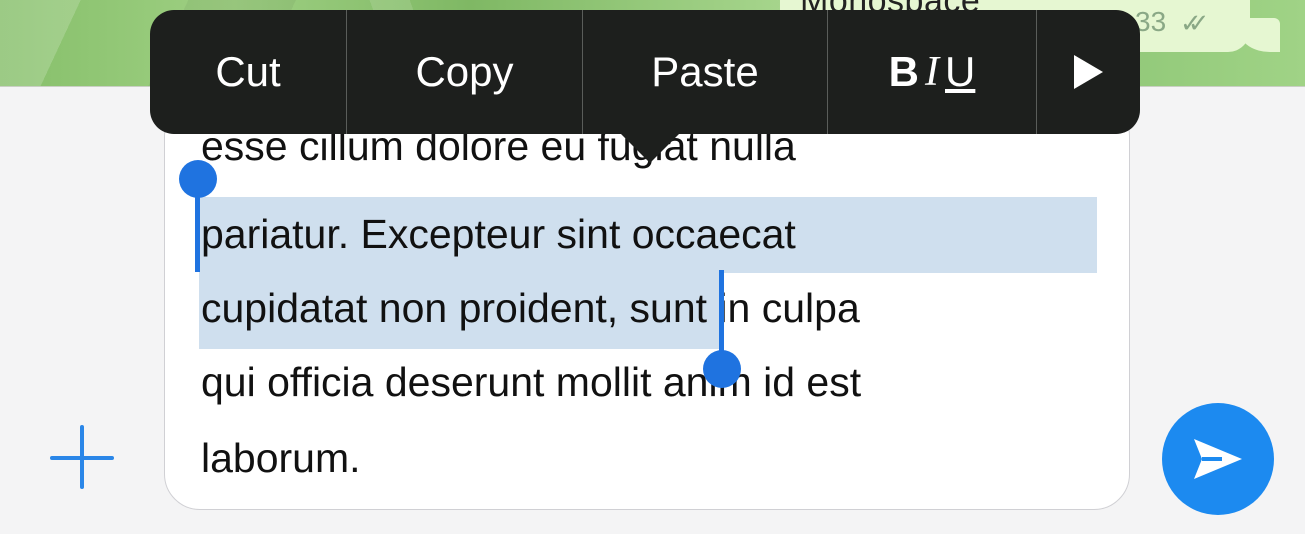 This screenshot has width=1305, height=534. I want to click on bold-icon: B, so click(903, 71).